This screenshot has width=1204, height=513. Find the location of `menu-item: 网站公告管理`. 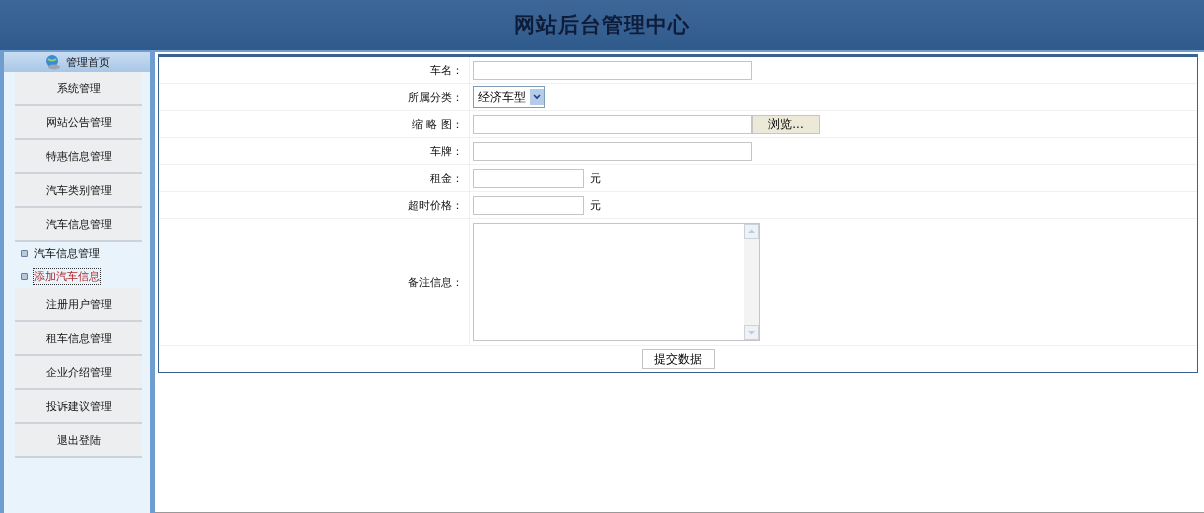

menu-item: 网站公告管理 is located at coordinates (78, 123).